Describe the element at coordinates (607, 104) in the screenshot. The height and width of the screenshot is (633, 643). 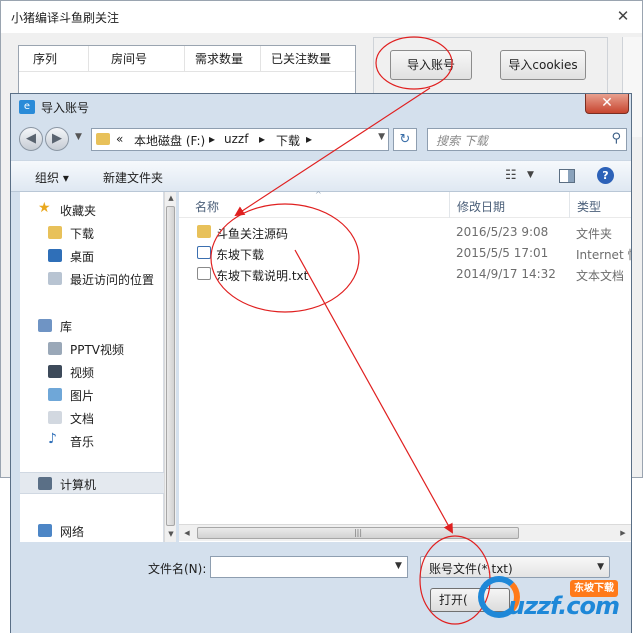
I see `dialog-close-button: ✕` at that location.